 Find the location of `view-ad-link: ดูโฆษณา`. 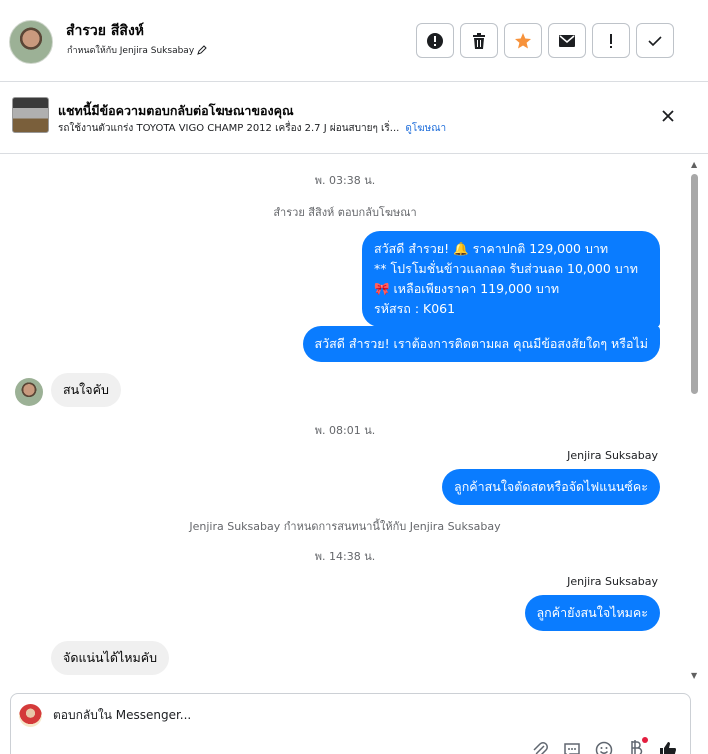

view-ad-link: ดูโฆษณา is located at coordinates (425, 128).